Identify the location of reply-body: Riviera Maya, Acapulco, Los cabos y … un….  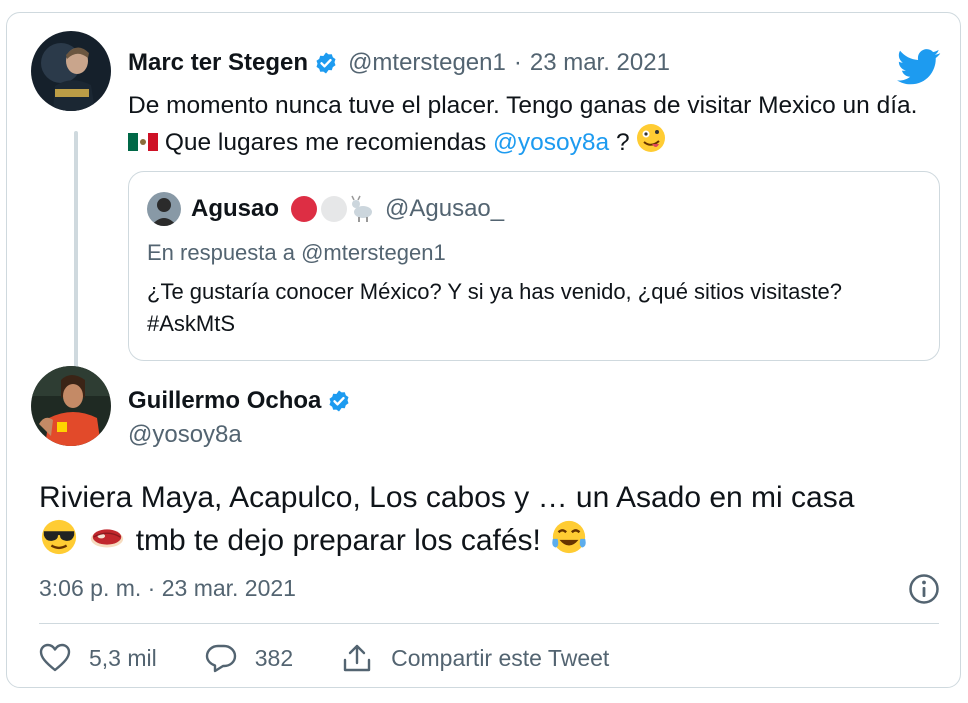
(489, 522).